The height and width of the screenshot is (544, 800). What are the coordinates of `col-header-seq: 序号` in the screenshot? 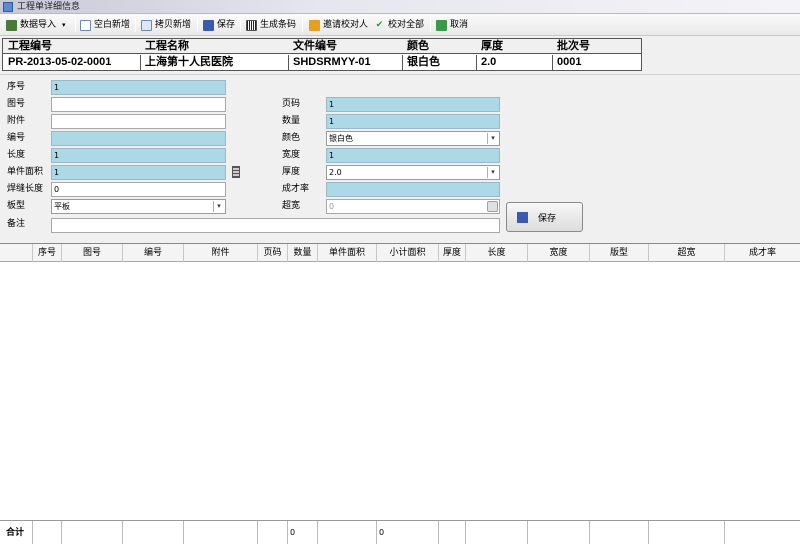 It's located at (47, 253).